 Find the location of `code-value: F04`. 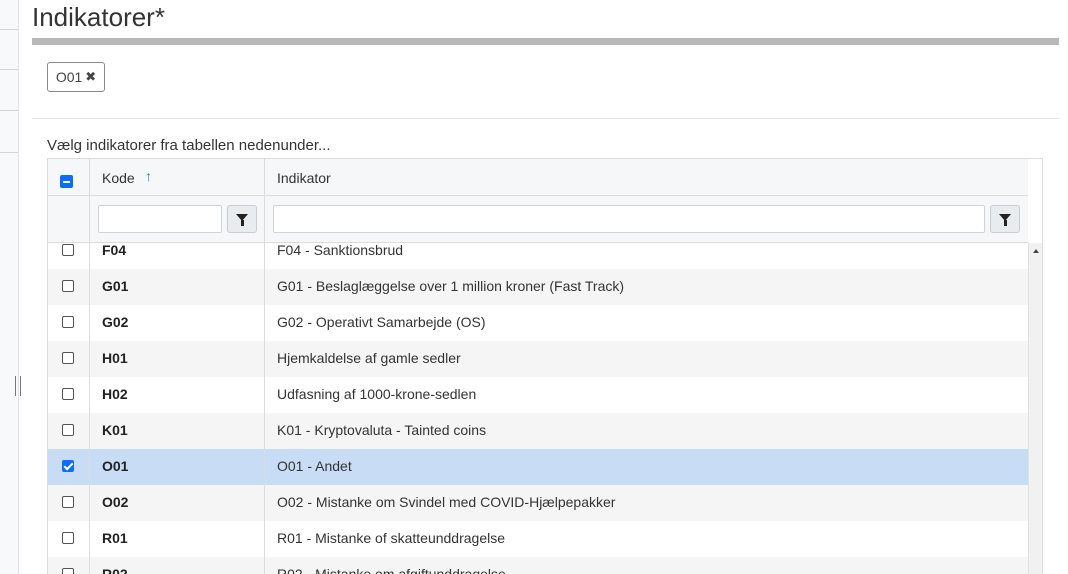

code-value: F04 is located at coordinates (114, 250).